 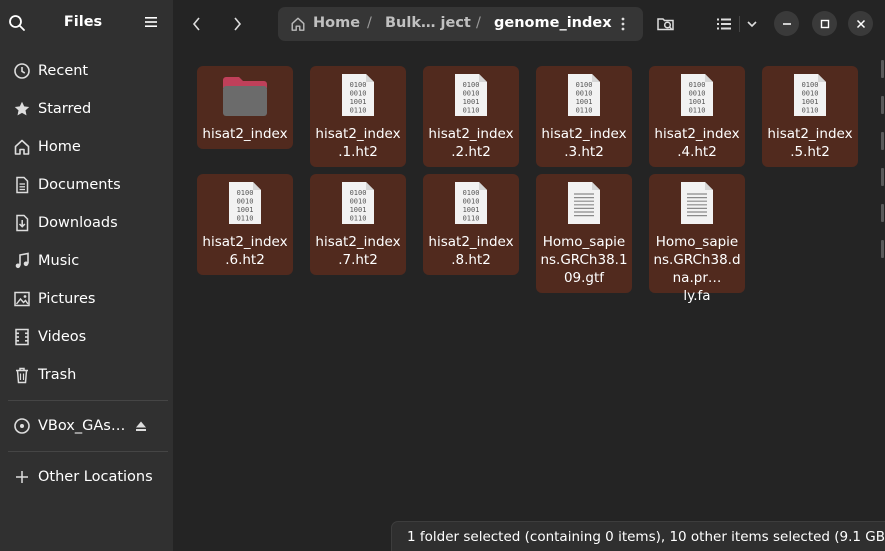 What do you see at coordinates (358, 224) in the screenshot?
I see `file-item: 0100 0010 1001 0110 hisat2_index .7.ht2` at bounding box center [358, 224].